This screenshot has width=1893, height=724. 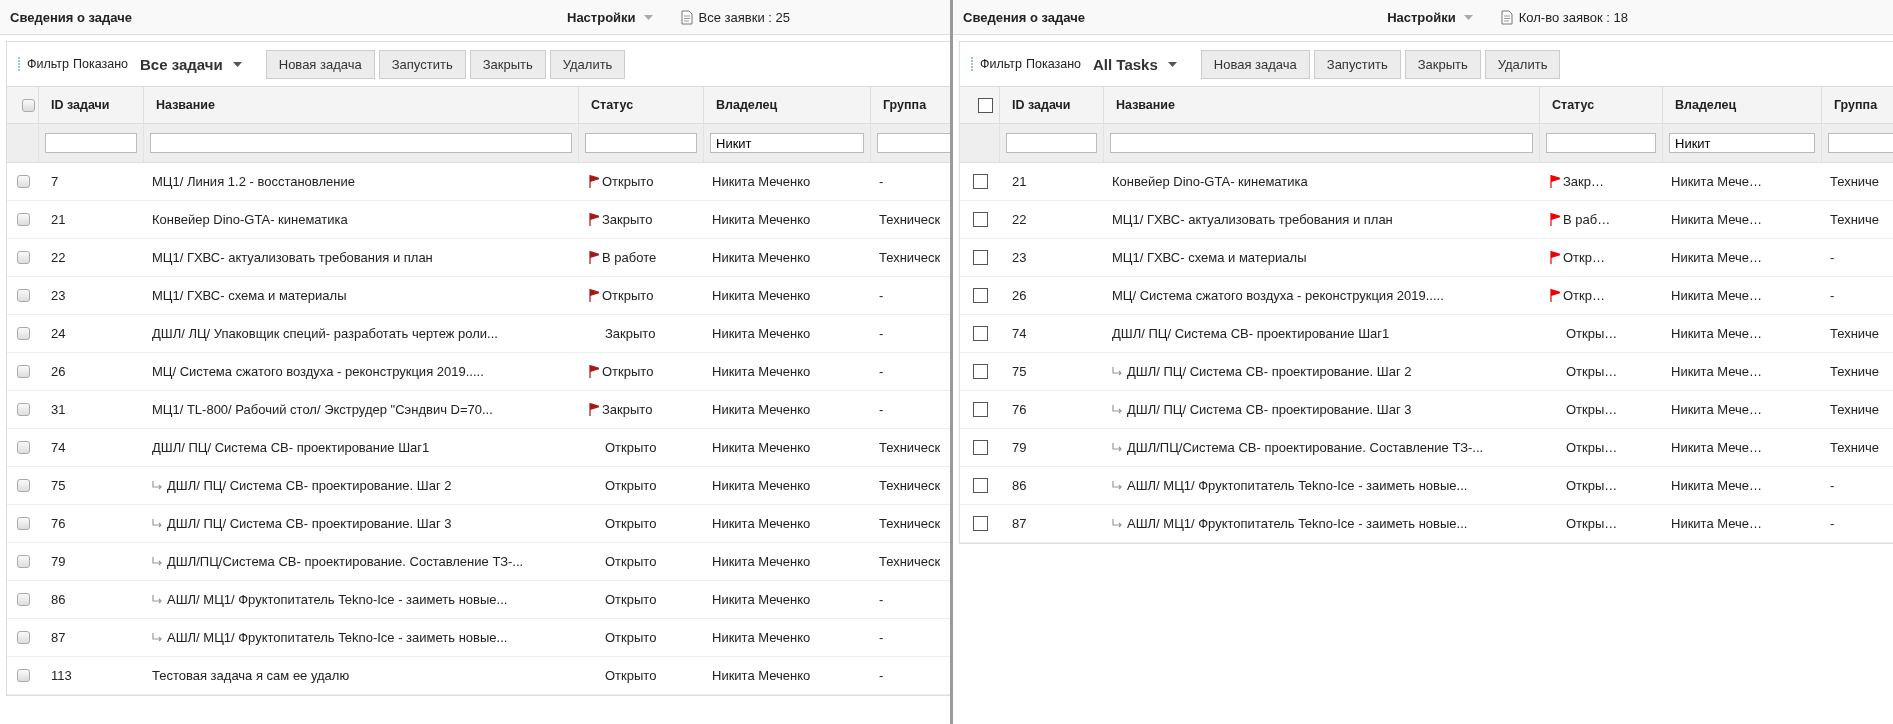 I want to click on document-icon, so click(x=1506, y=17).